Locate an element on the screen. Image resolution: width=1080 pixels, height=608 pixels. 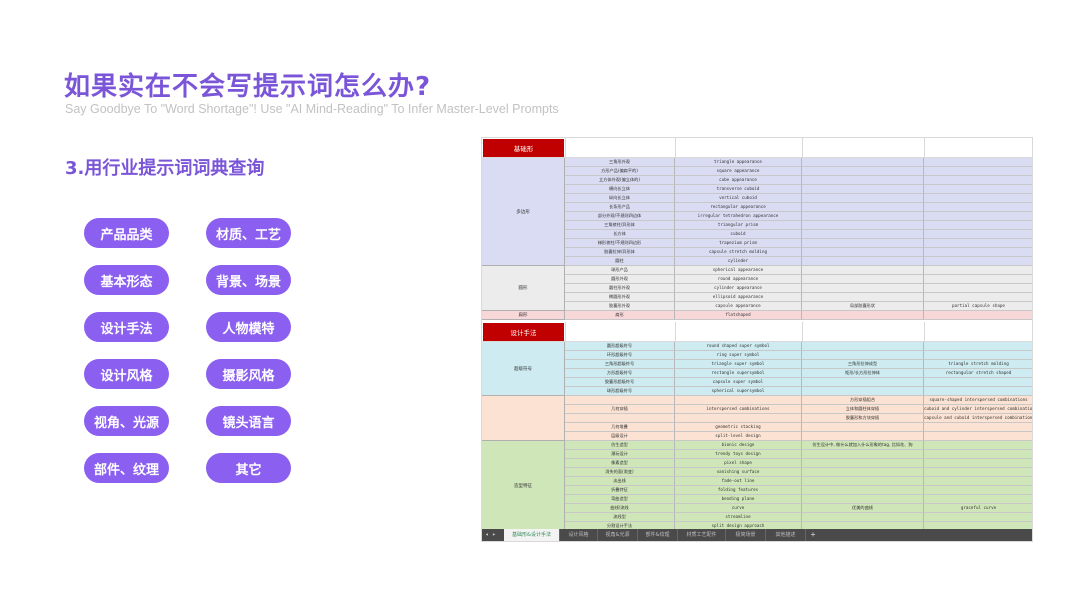
pill-model-person: 人物模特 is located at coordinates (248, 327).